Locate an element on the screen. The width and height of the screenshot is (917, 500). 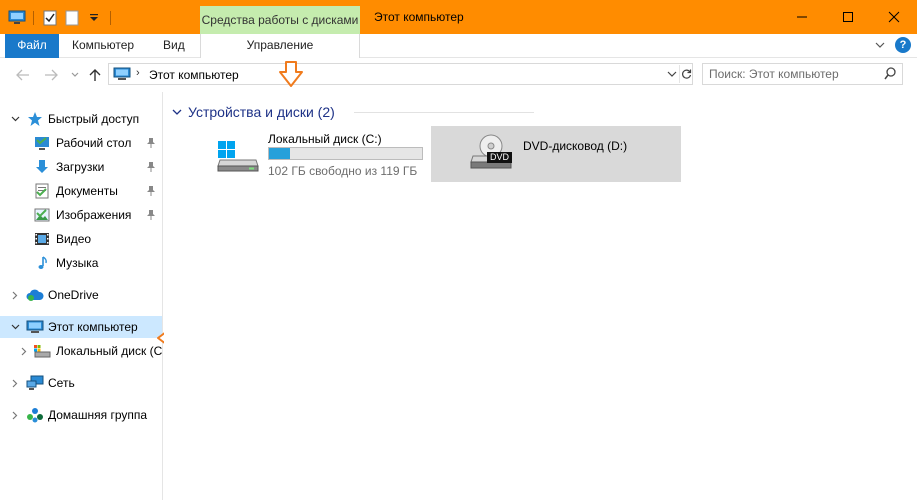
nav-item-this-pc: Этот компьютер is located at coordinates (81, 327).